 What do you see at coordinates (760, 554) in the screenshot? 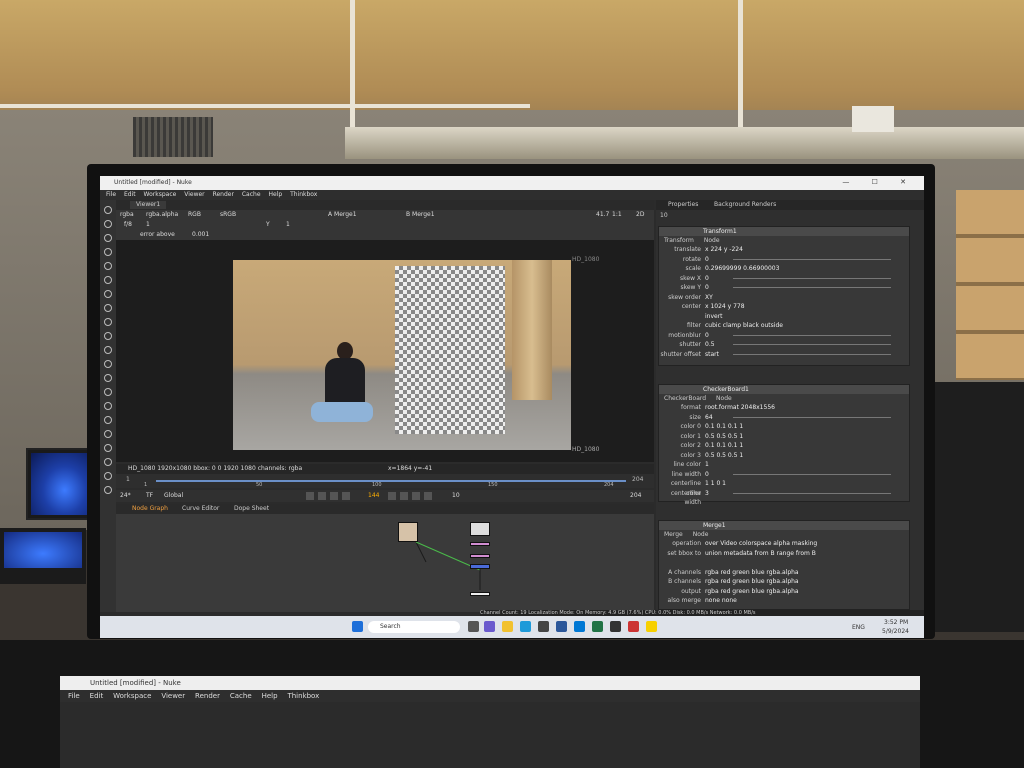
I see `knob-value: union metadata from B range from B` at bounding box center [760, 554].